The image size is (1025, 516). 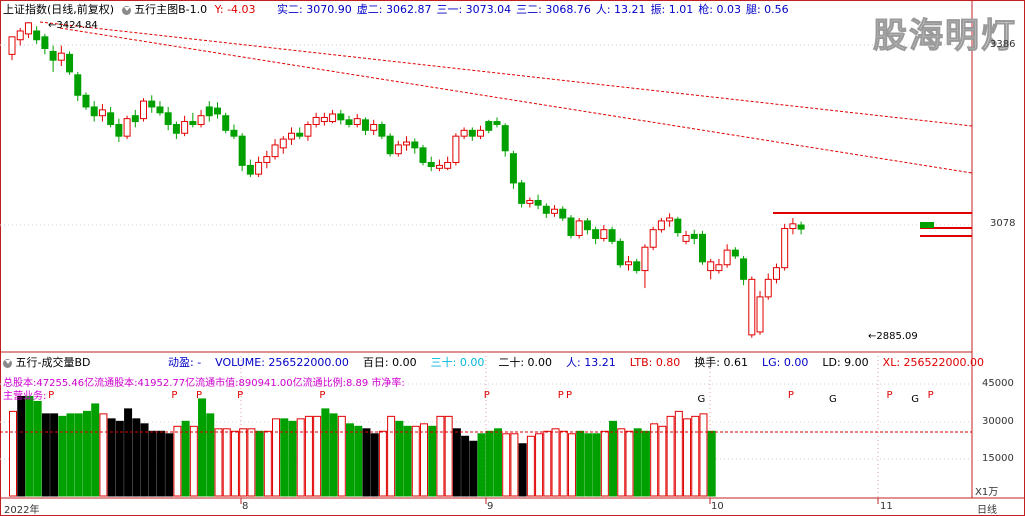 What do you see at coordinates (389, 362) in the screenshot?
I see `volume-value-2: 百日: 0.00` at bounding box center [389, 362].